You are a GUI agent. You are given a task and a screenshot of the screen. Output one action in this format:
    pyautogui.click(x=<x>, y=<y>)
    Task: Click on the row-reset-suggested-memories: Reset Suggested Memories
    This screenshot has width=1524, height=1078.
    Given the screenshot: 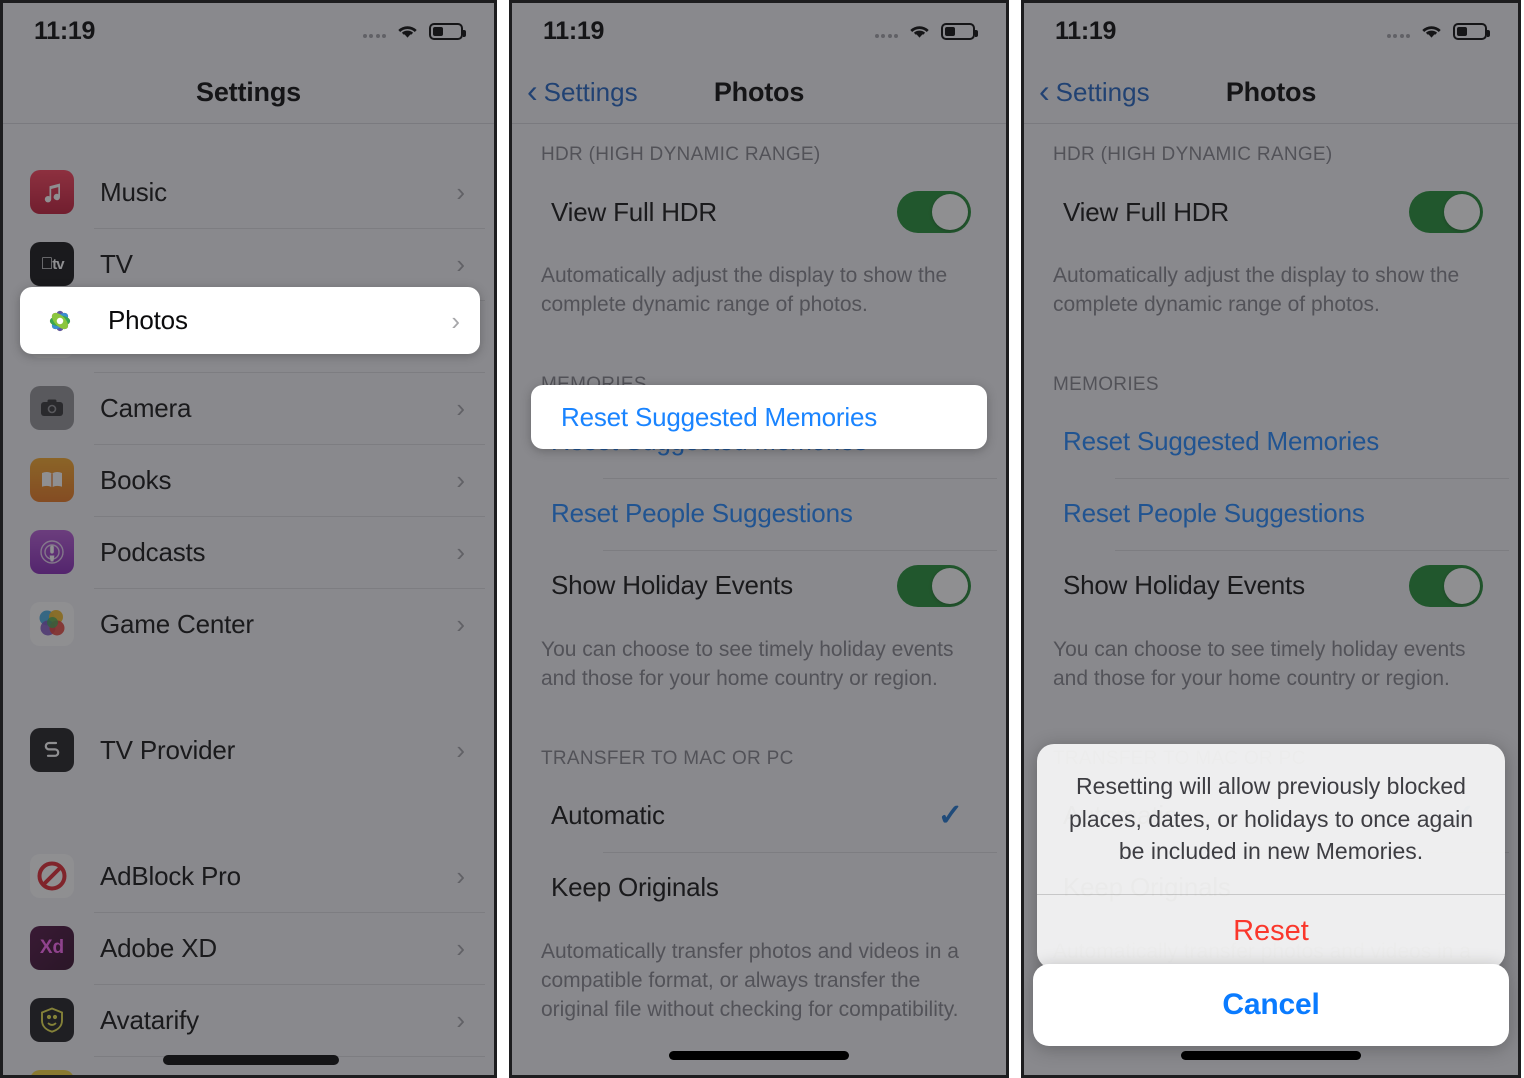 What is the action you would take?
    pyautogui.click(x=1271, y=442)
    